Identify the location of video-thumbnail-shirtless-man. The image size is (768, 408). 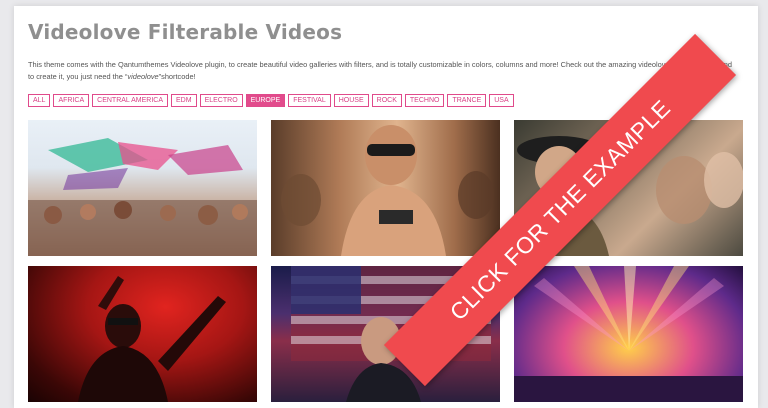
(385, 188).